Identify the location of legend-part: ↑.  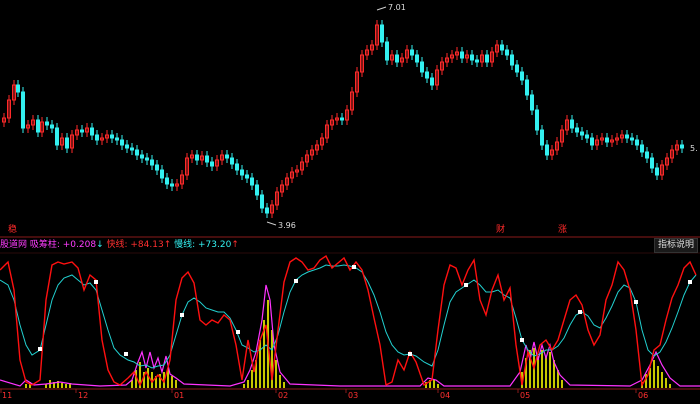
(235, 245).